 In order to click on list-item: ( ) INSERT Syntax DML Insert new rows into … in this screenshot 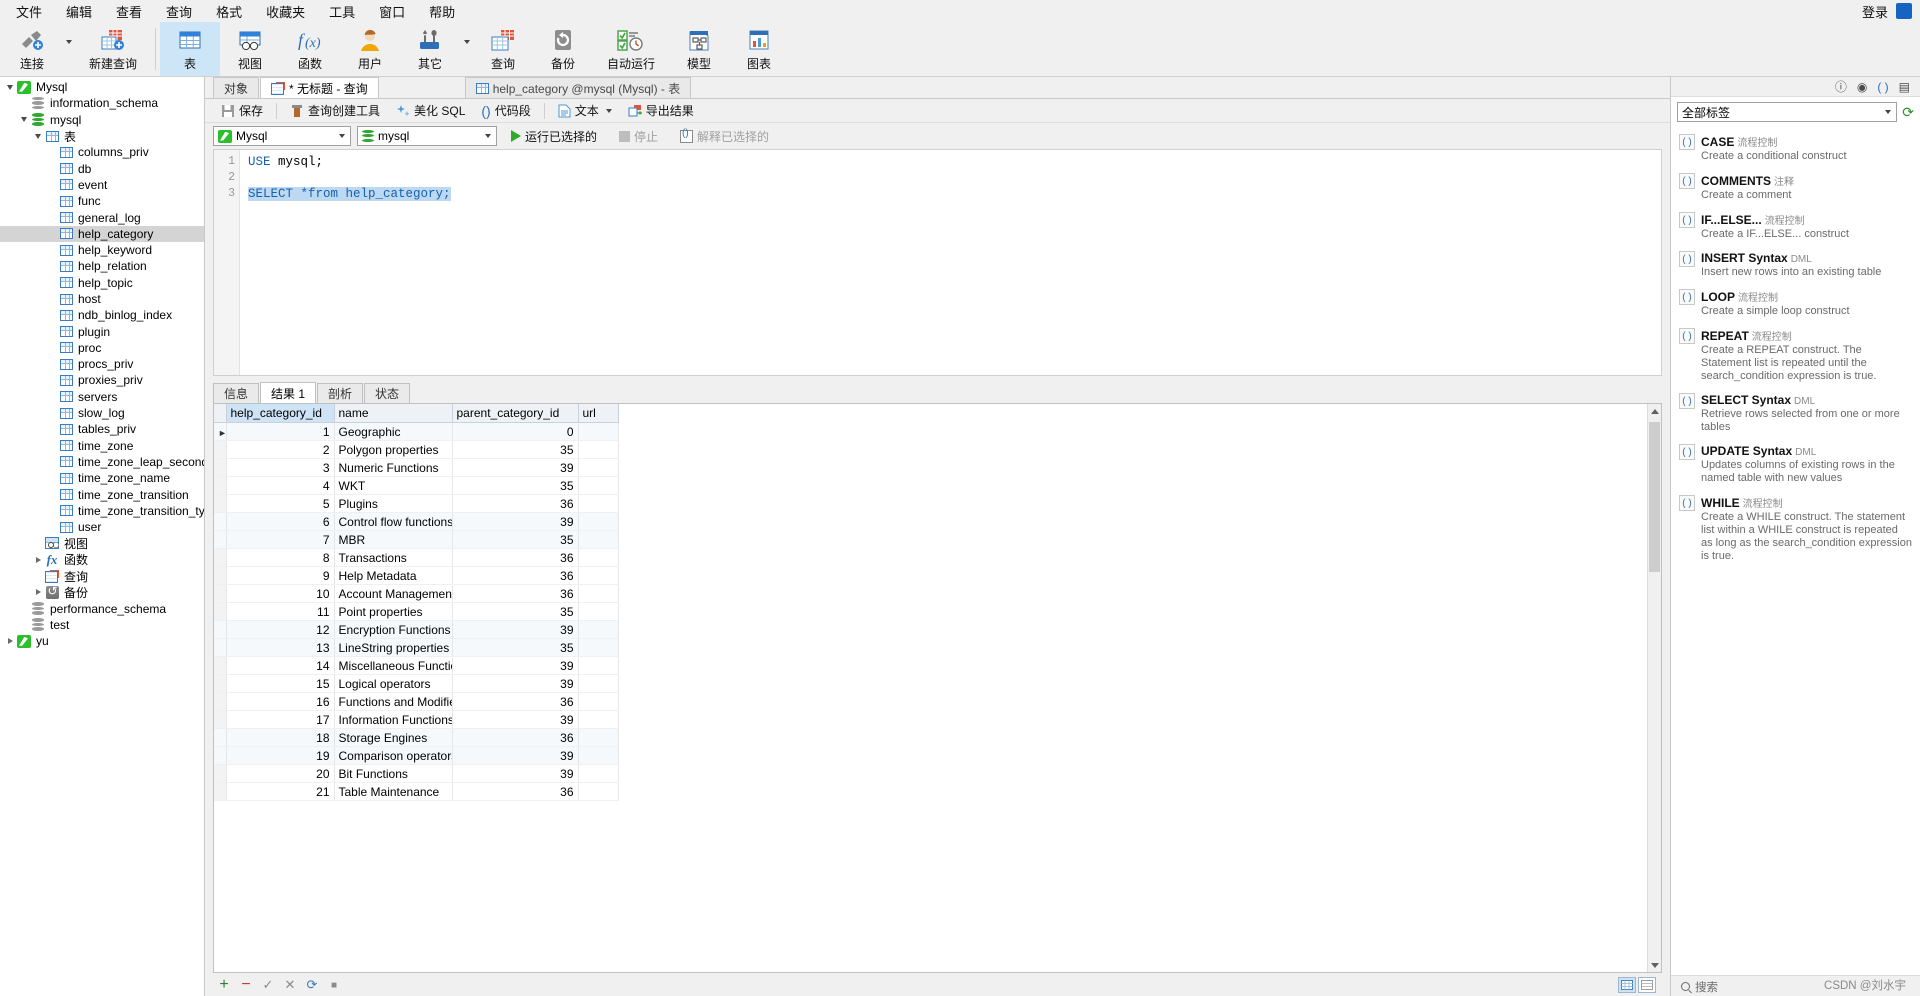, I will do `click(1795, 265)`.